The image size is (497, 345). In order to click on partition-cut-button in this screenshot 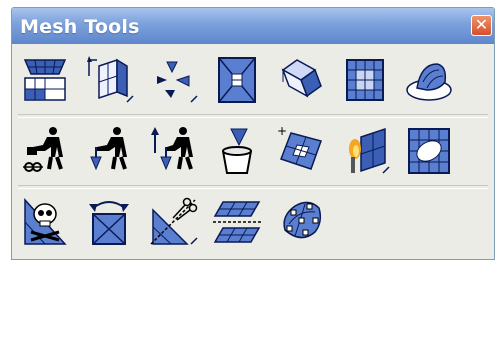, I will do `click(173, 222)`.